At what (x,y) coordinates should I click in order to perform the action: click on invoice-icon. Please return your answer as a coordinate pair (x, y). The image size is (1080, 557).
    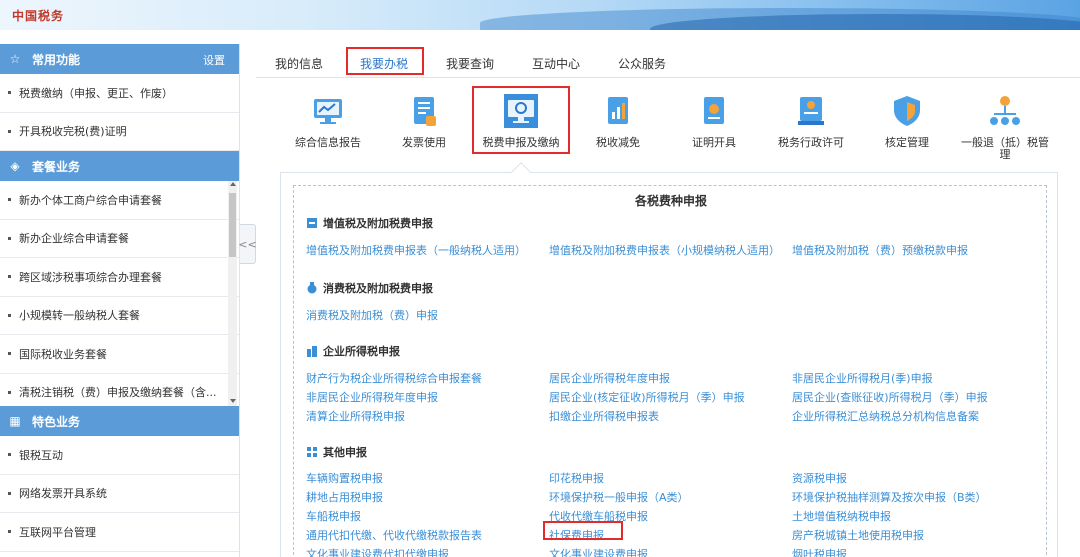
    Looking at the image, I should click on (425, 111).